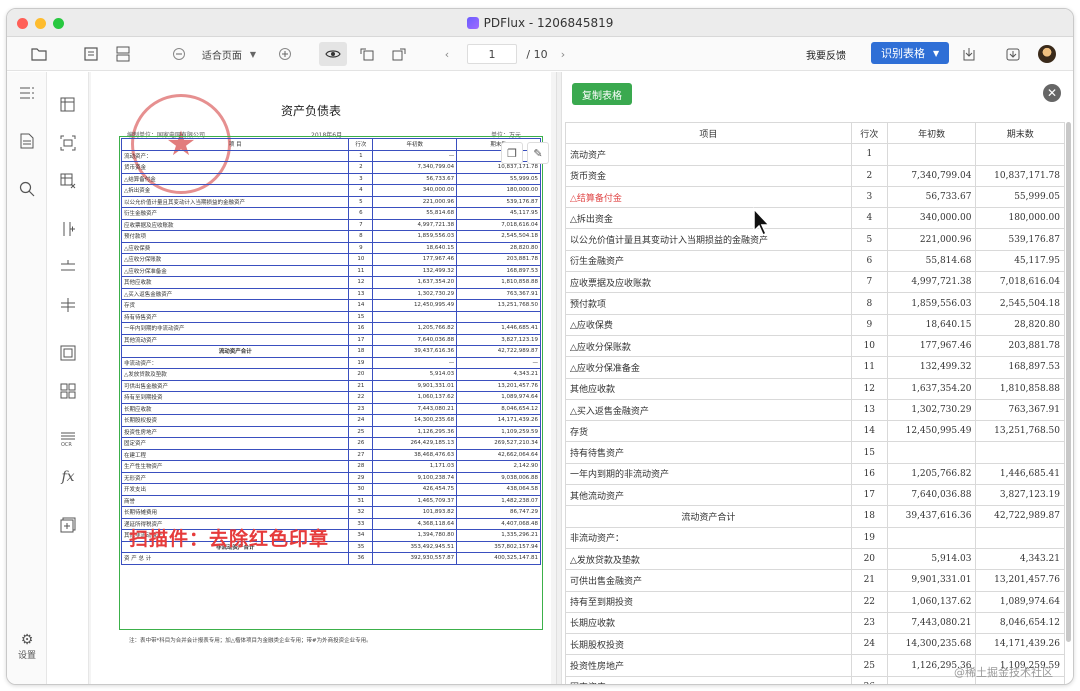 The height and width of the screenshot is (691, 1080). What do you see at coordinates (179, 54) in the screenshot?
I see `zoom-out-button` at bounding box center [179, 54].